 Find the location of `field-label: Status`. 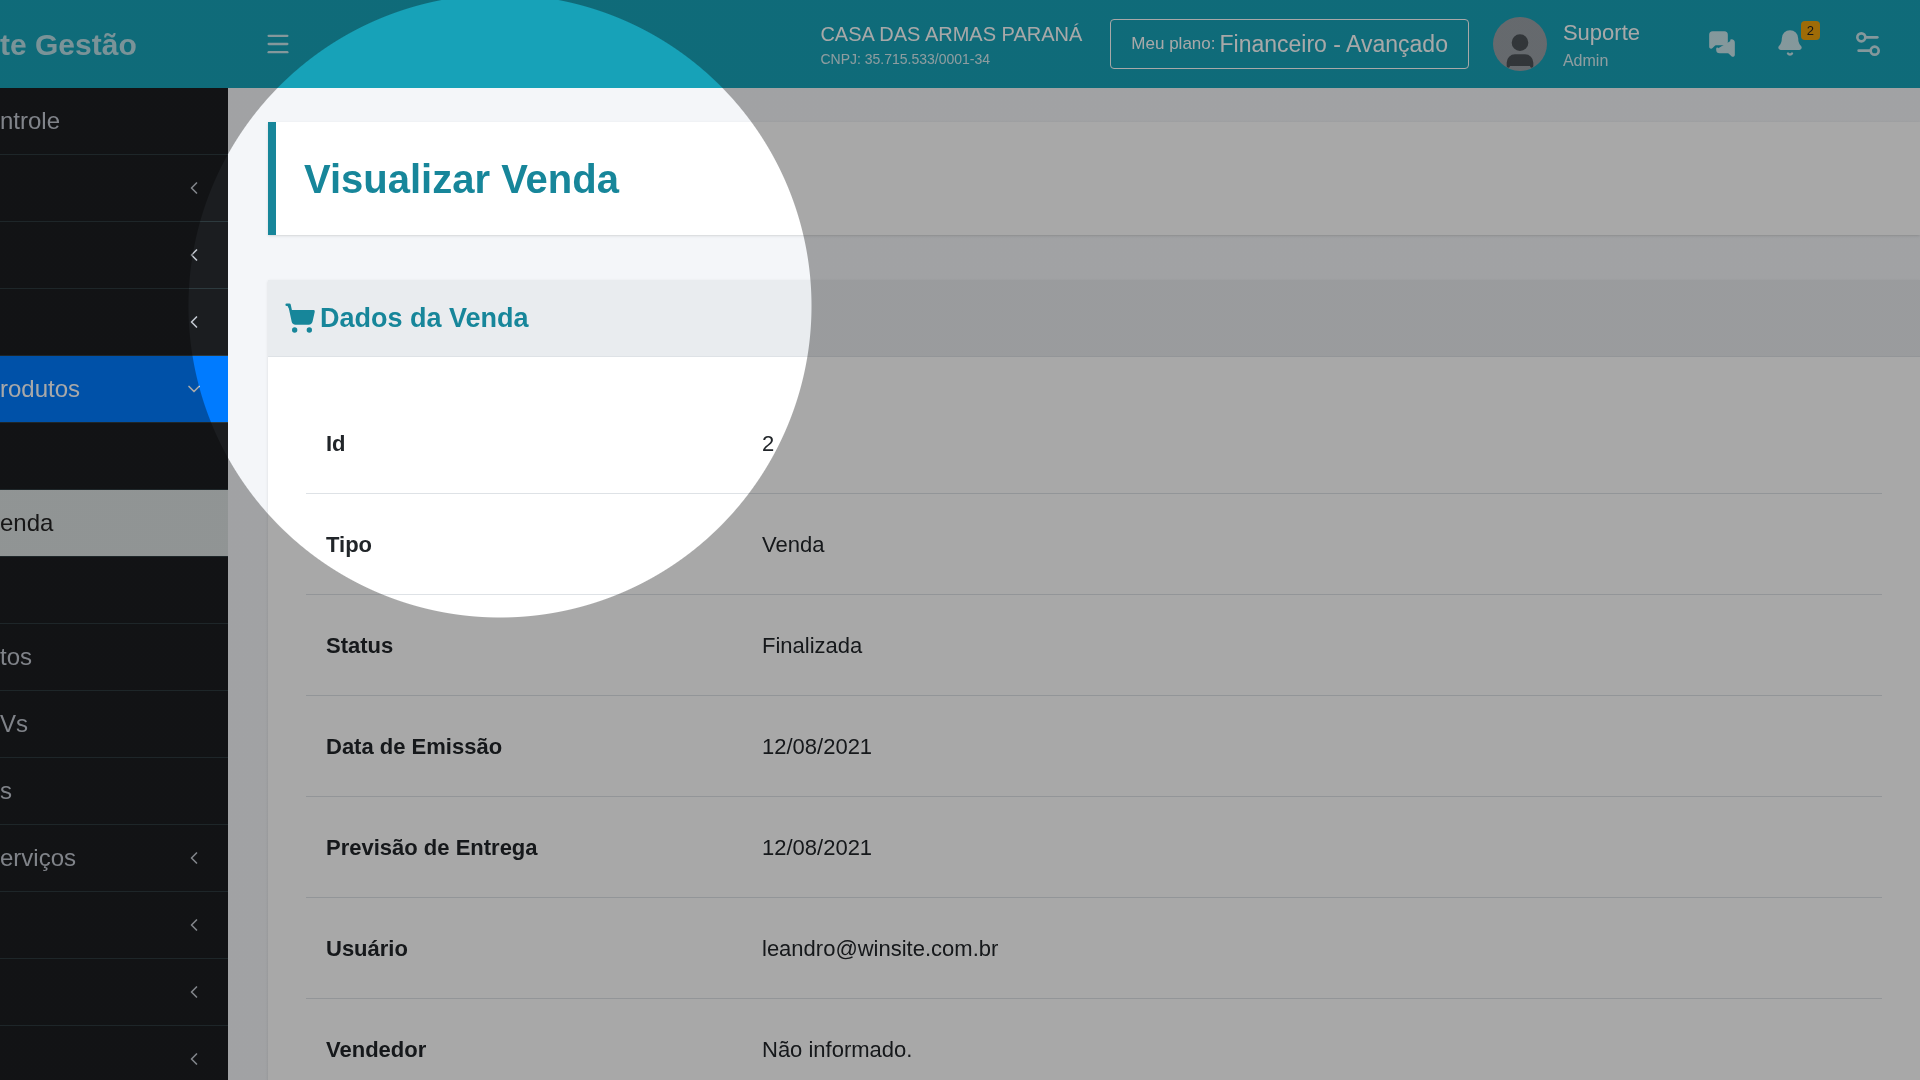

field-label: Status is located at coordinates (360, 645).